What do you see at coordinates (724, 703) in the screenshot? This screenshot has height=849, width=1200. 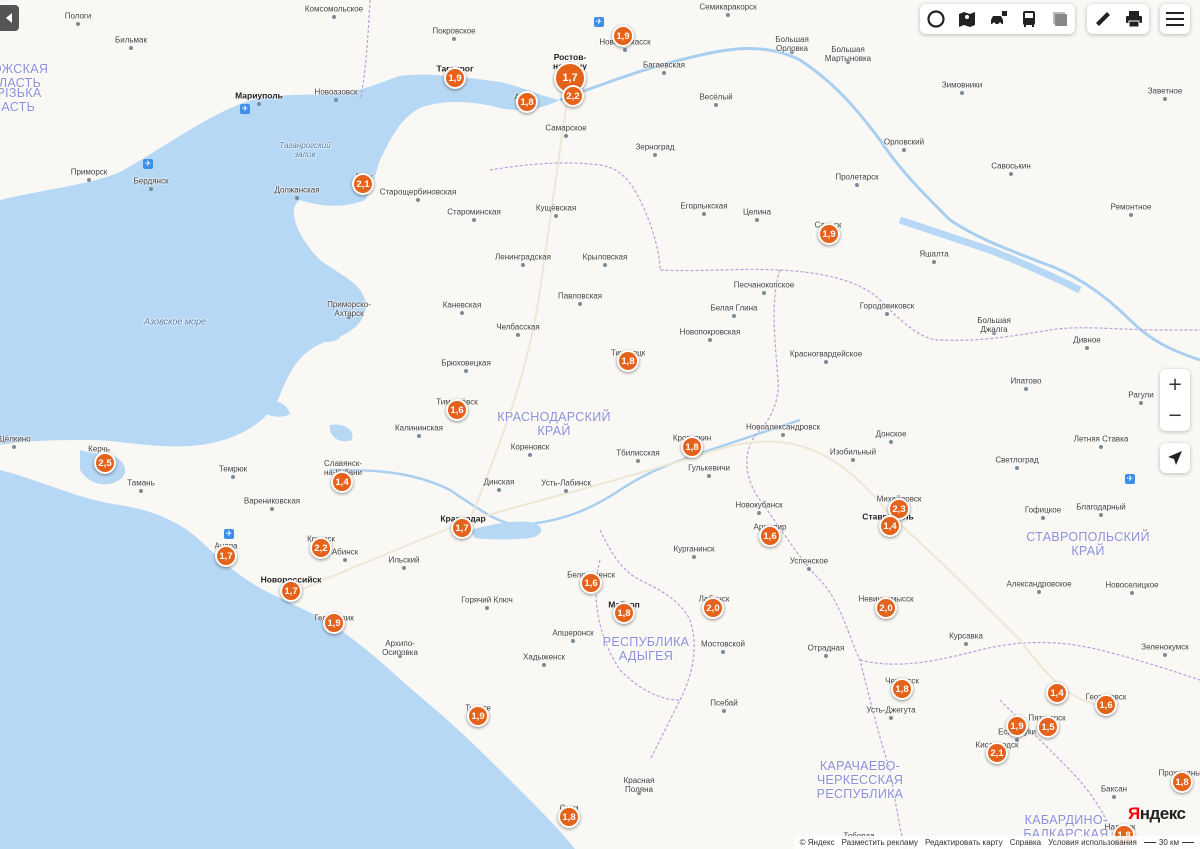 I see `place-label: Псебай` at bounding box center [724, 703].